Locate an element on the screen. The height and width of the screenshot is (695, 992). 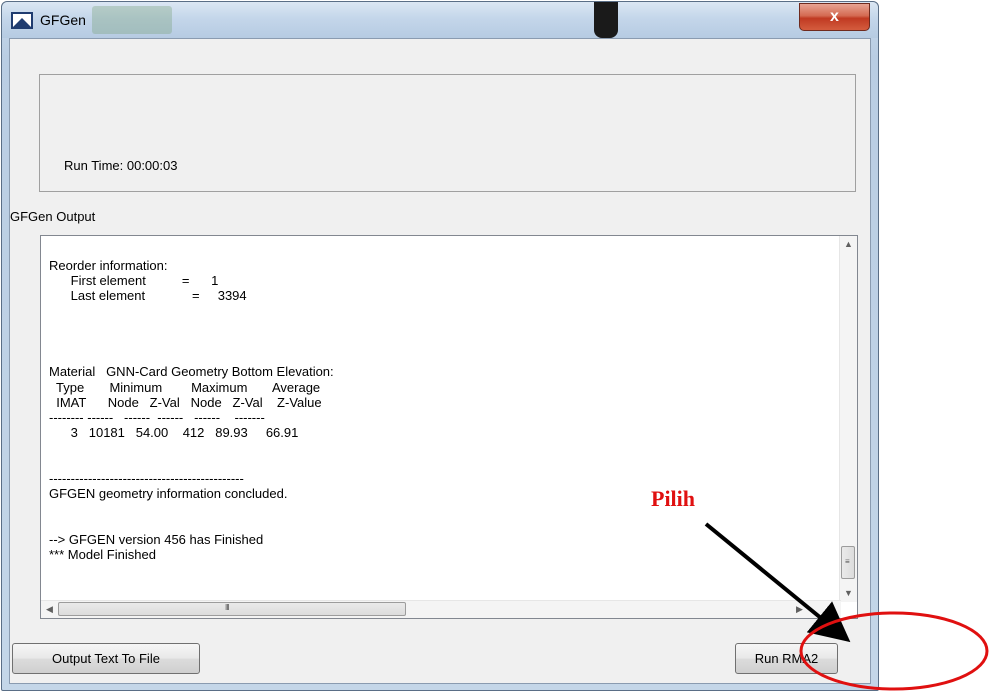
annotation-overlay is located at coordinates (846, 606).